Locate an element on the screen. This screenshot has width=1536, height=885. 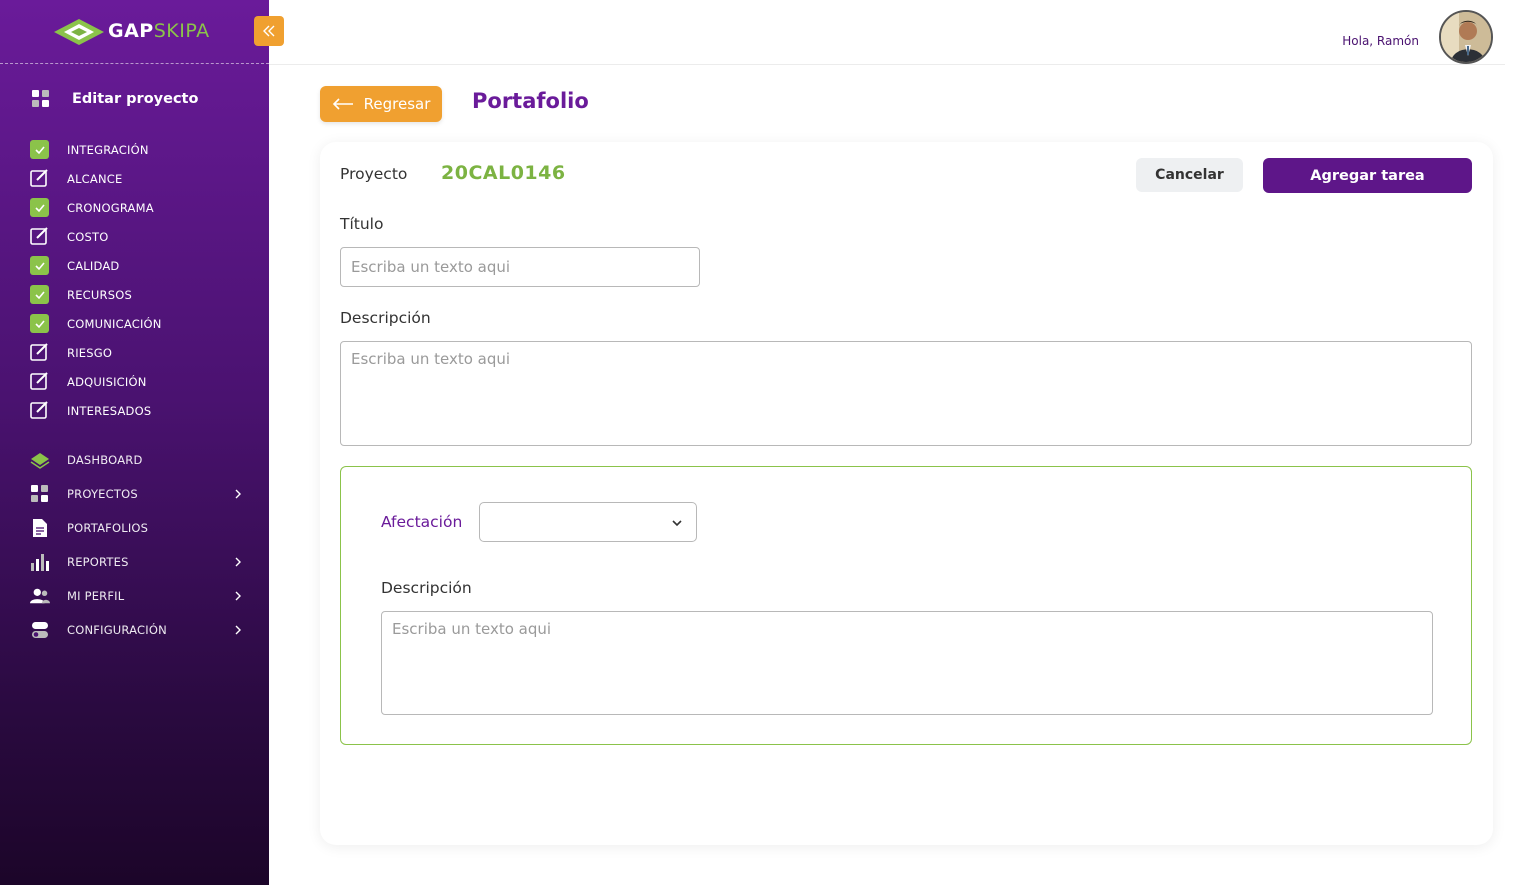
step-calidad: CALIDAD is located at coordinates (145, 265).